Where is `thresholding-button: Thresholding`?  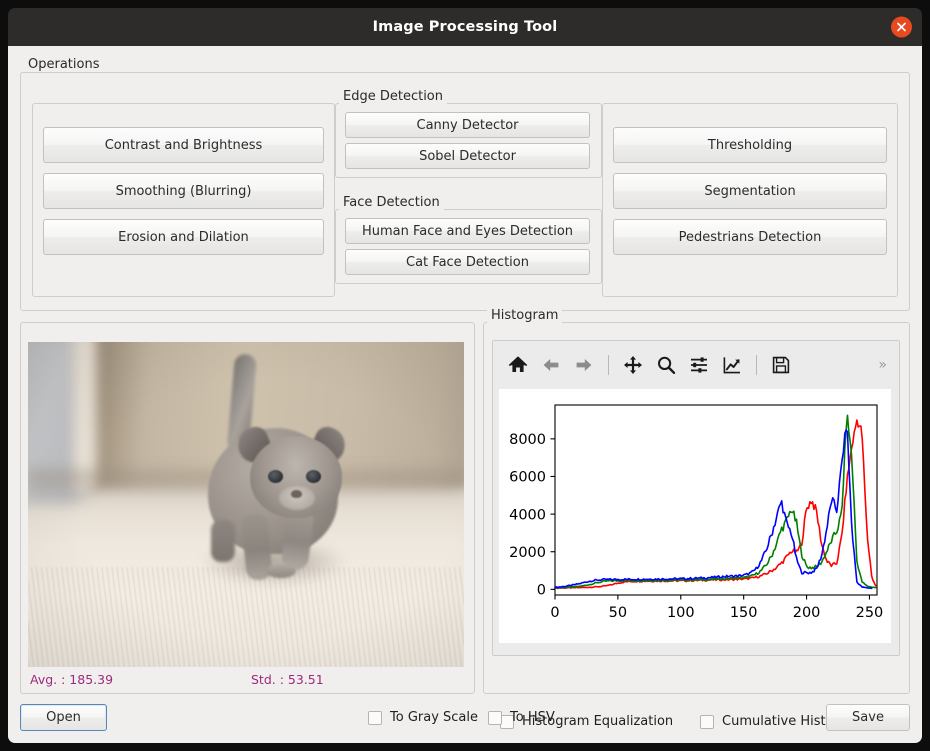 thresholding-button: Thresholding is located at coordinates (750, 145).